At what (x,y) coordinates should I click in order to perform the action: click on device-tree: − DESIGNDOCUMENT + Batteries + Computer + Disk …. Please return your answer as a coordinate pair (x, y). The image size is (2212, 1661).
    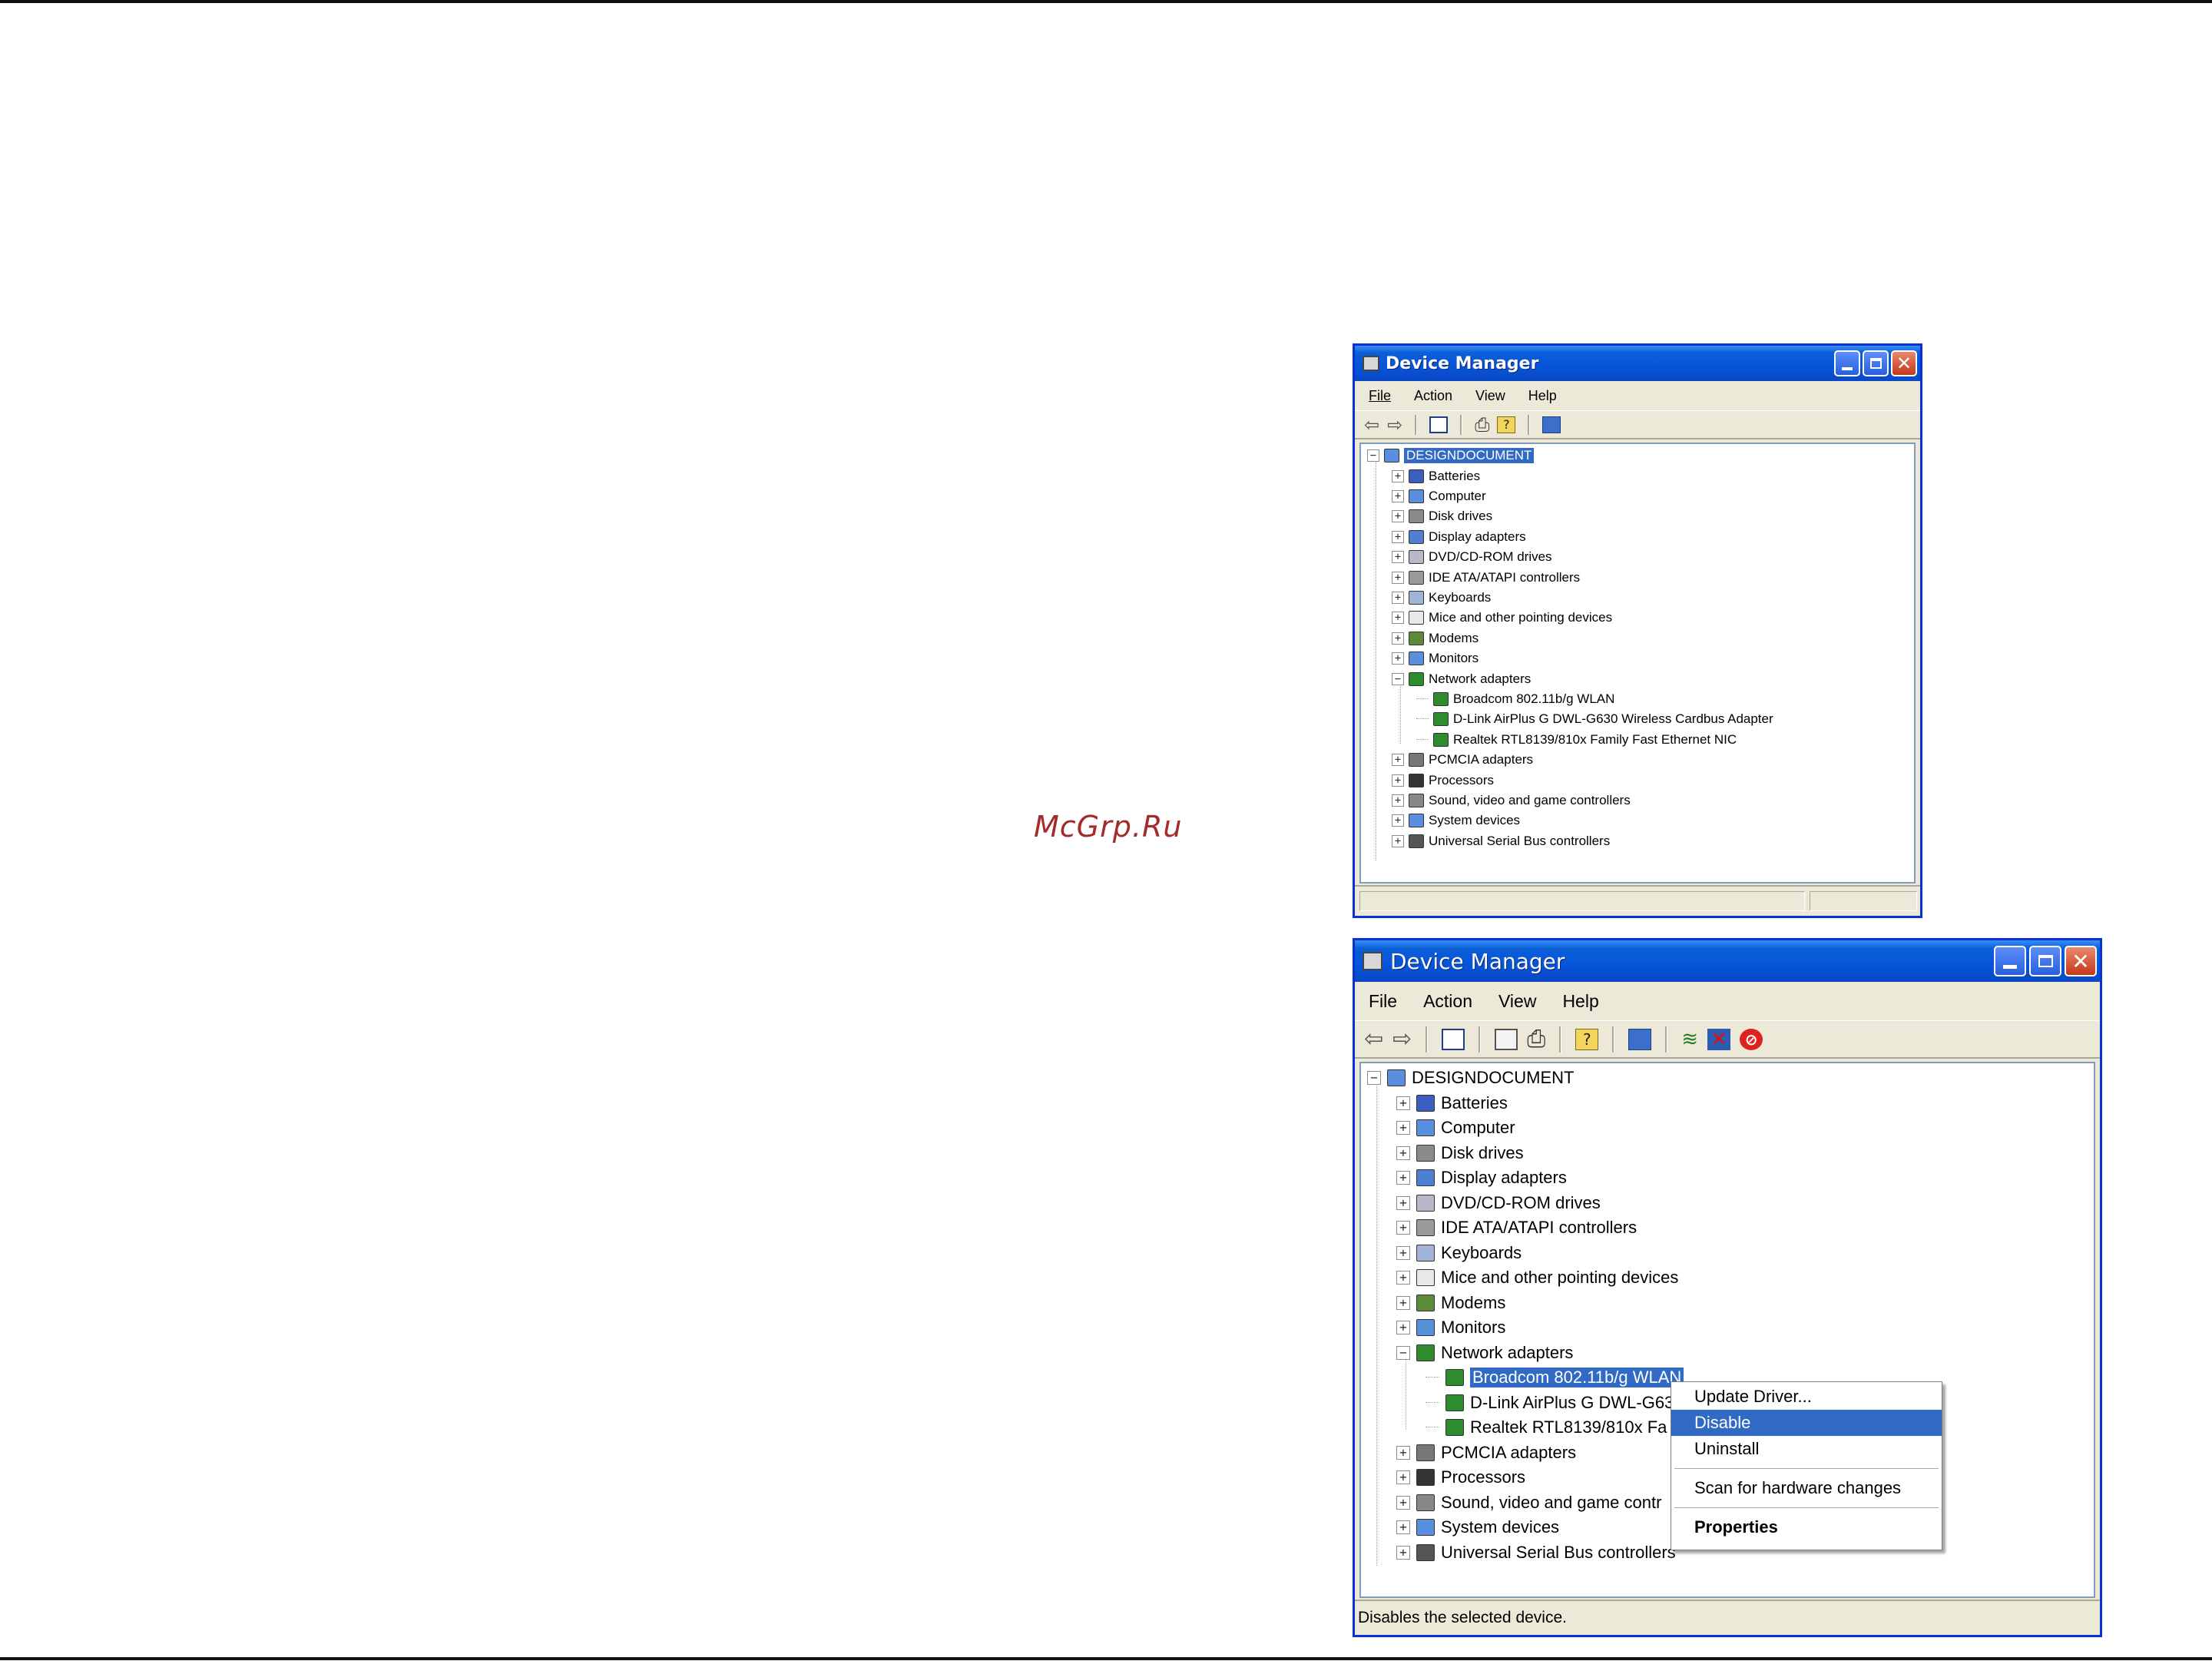
    Looking at the image, I should click on (1637, 663).